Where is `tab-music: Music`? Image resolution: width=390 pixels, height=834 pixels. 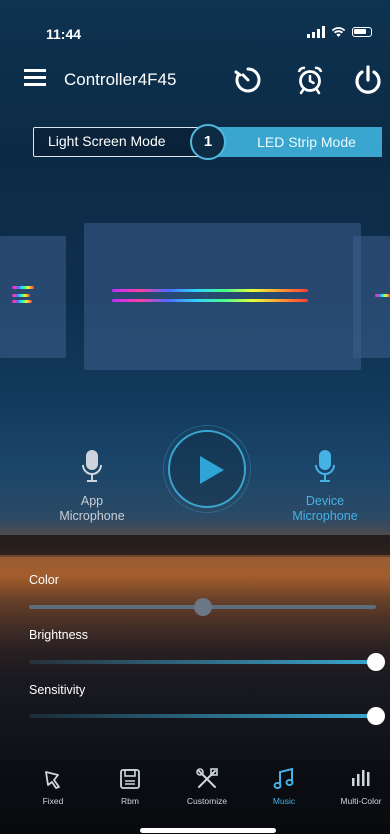 tab-music: Music is located at coordinates (284, 786).